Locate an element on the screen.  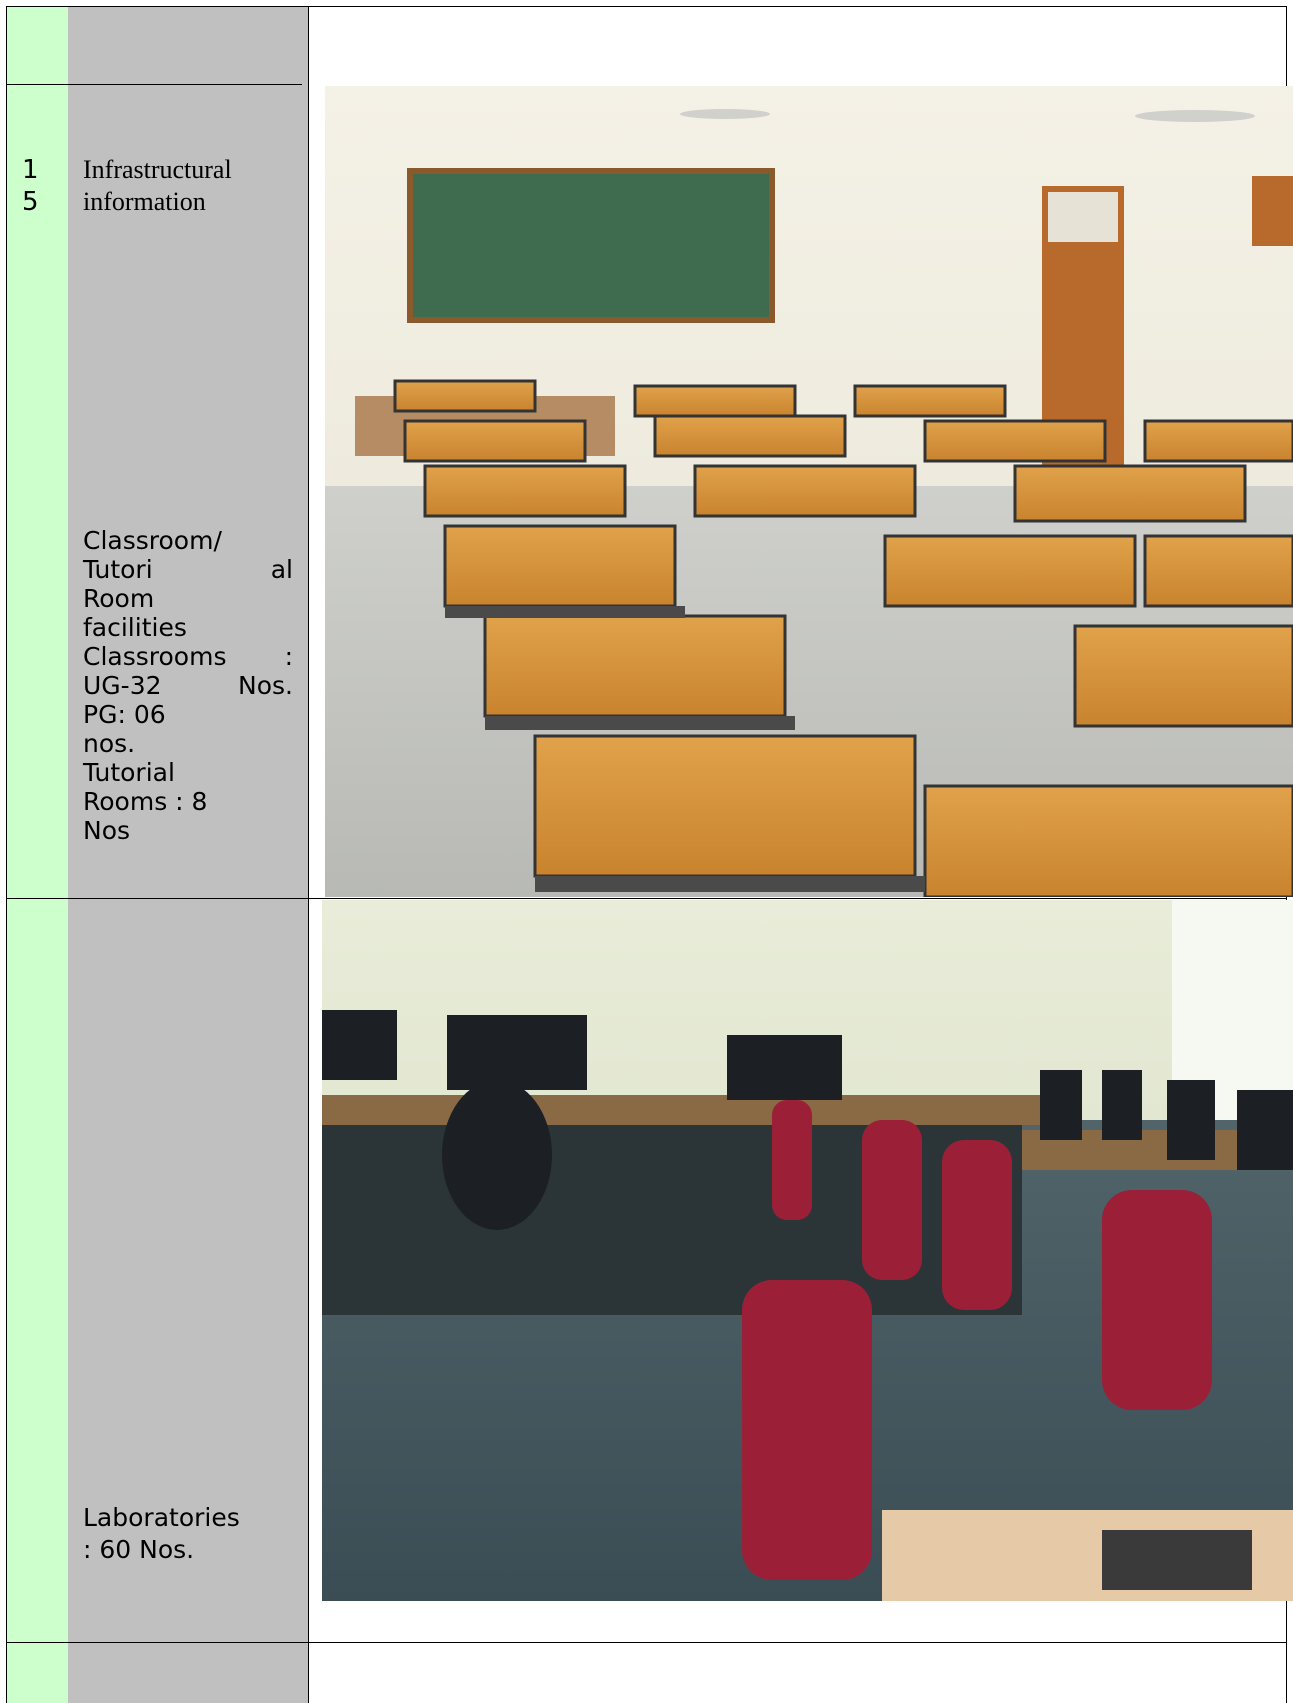
table-top-border is located at coordinates (646, 6).